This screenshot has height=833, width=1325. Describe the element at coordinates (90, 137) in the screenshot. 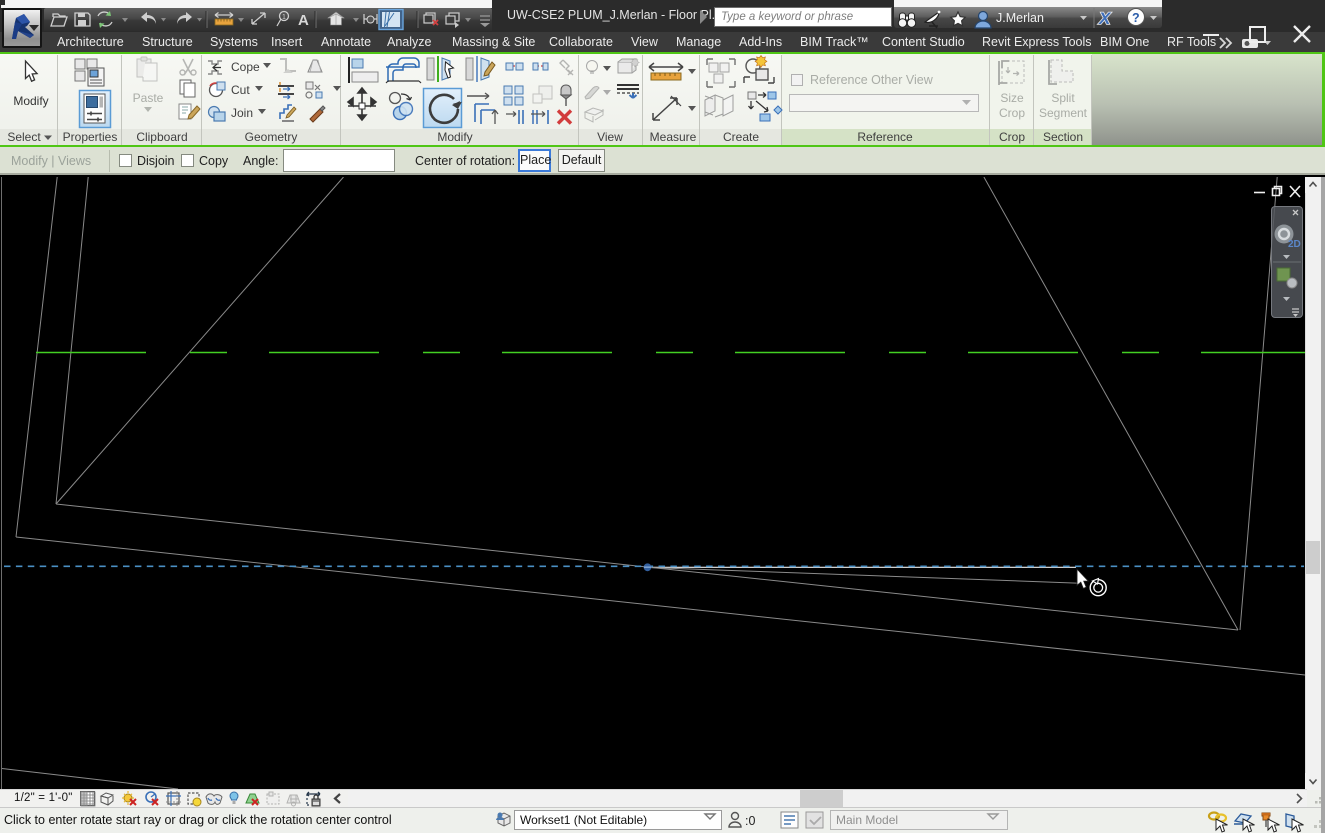

I see `svg-text: Properties` at that location.